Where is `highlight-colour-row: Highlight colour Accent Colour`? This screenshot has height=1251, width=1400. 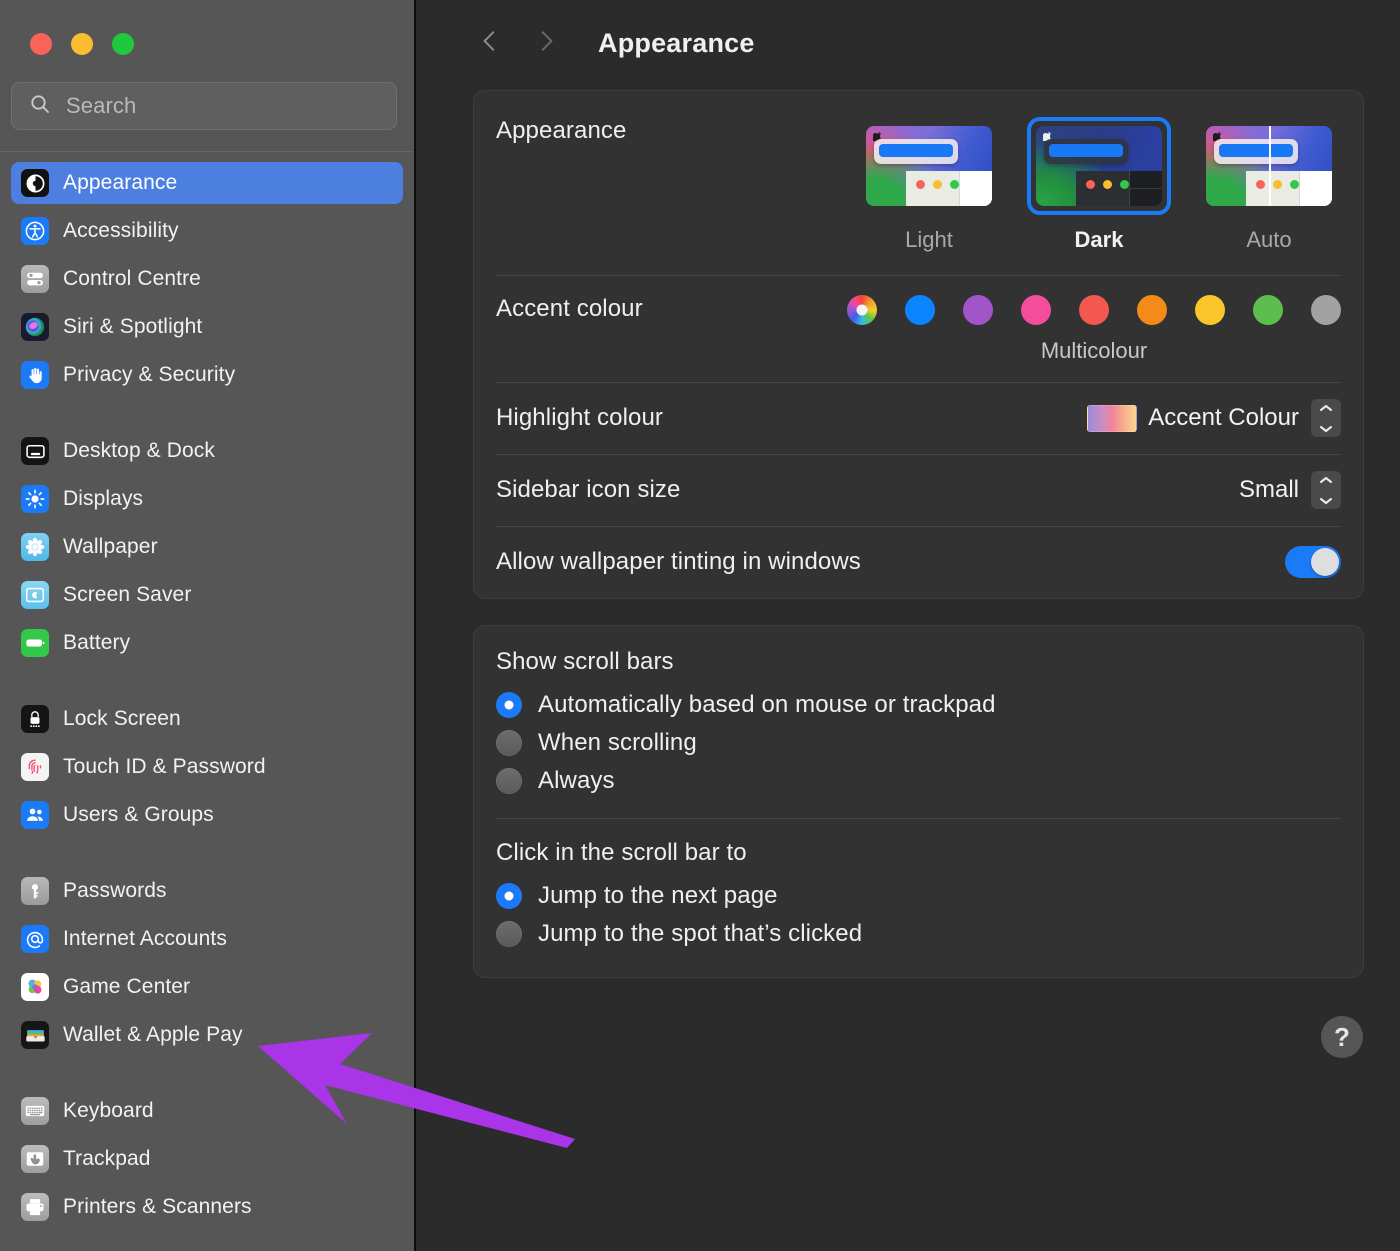 highlight-colour-row: Highlight colour Accent Colour is located at coordinates (918, 418).